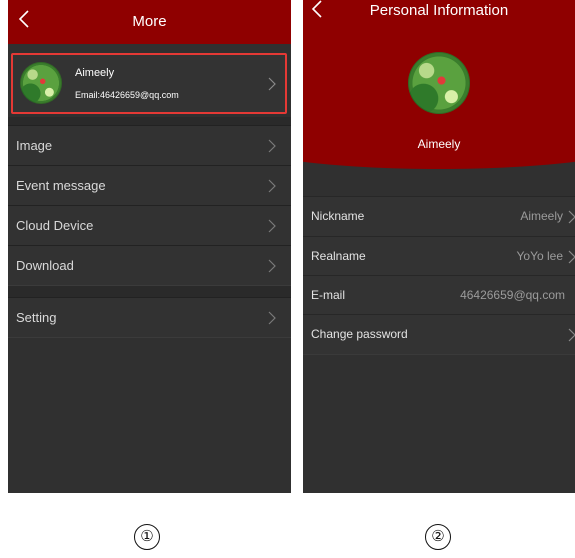 This screenshot has height=558, width=575. Describe the element at coordinates (439, 10) in the screenshot. I see `page-title: Personal Information` at that location.